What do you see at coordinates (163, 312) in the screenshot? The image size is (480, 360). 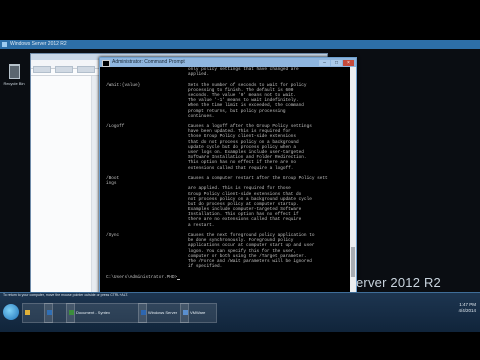 I see `taskbar-button-label: Windows Server` at bounding box center [163, 312].